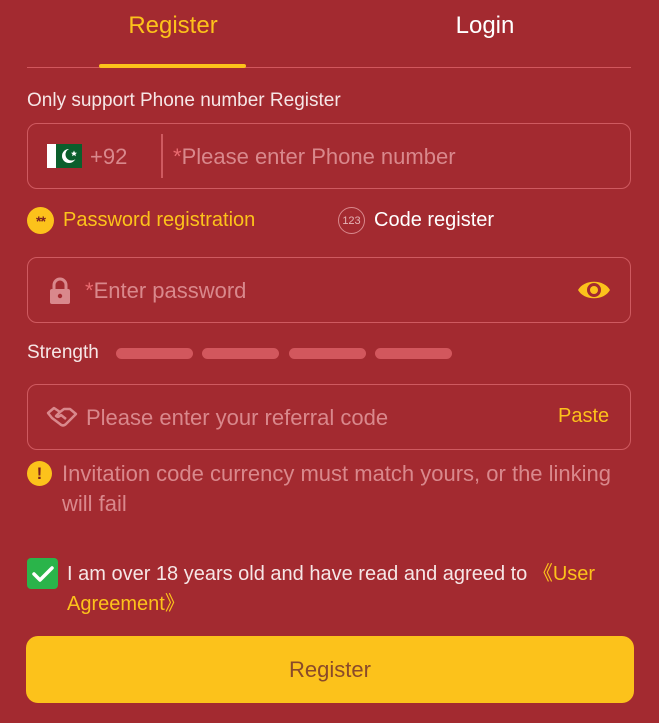  What do you see at coordinates (329, 34) in the screenshot?
I see `auth-tabs: Register Login` at bounding box center [329, 34].